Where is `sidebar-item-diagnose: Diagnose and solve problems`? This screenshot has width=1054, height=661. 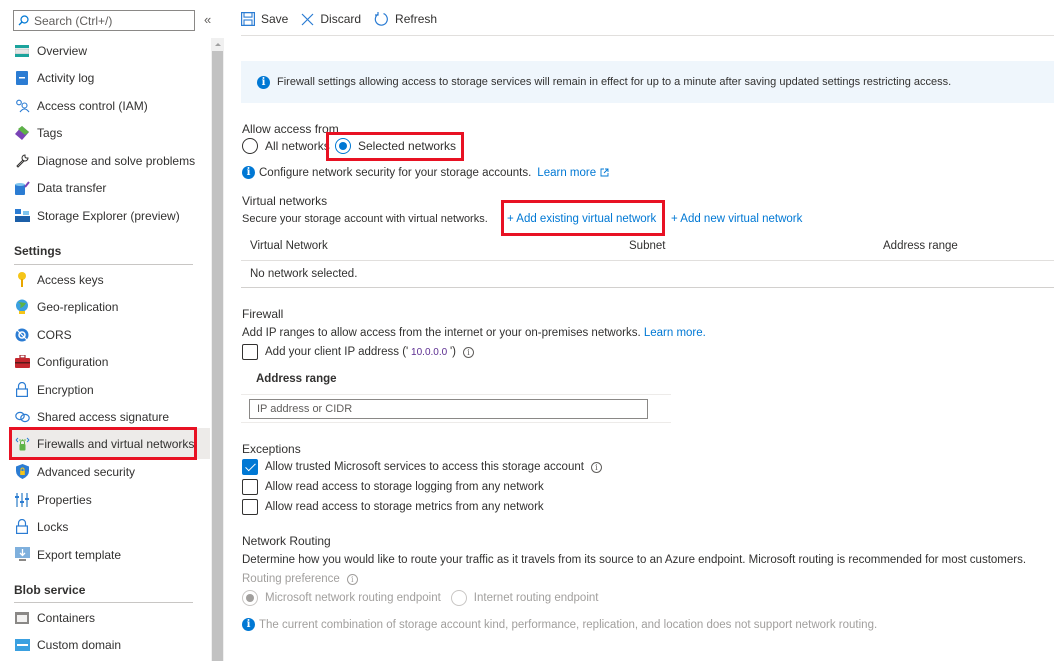 sidebar-item-diagnose: Diagnose and solve problems is located at coordinates (103, 160).